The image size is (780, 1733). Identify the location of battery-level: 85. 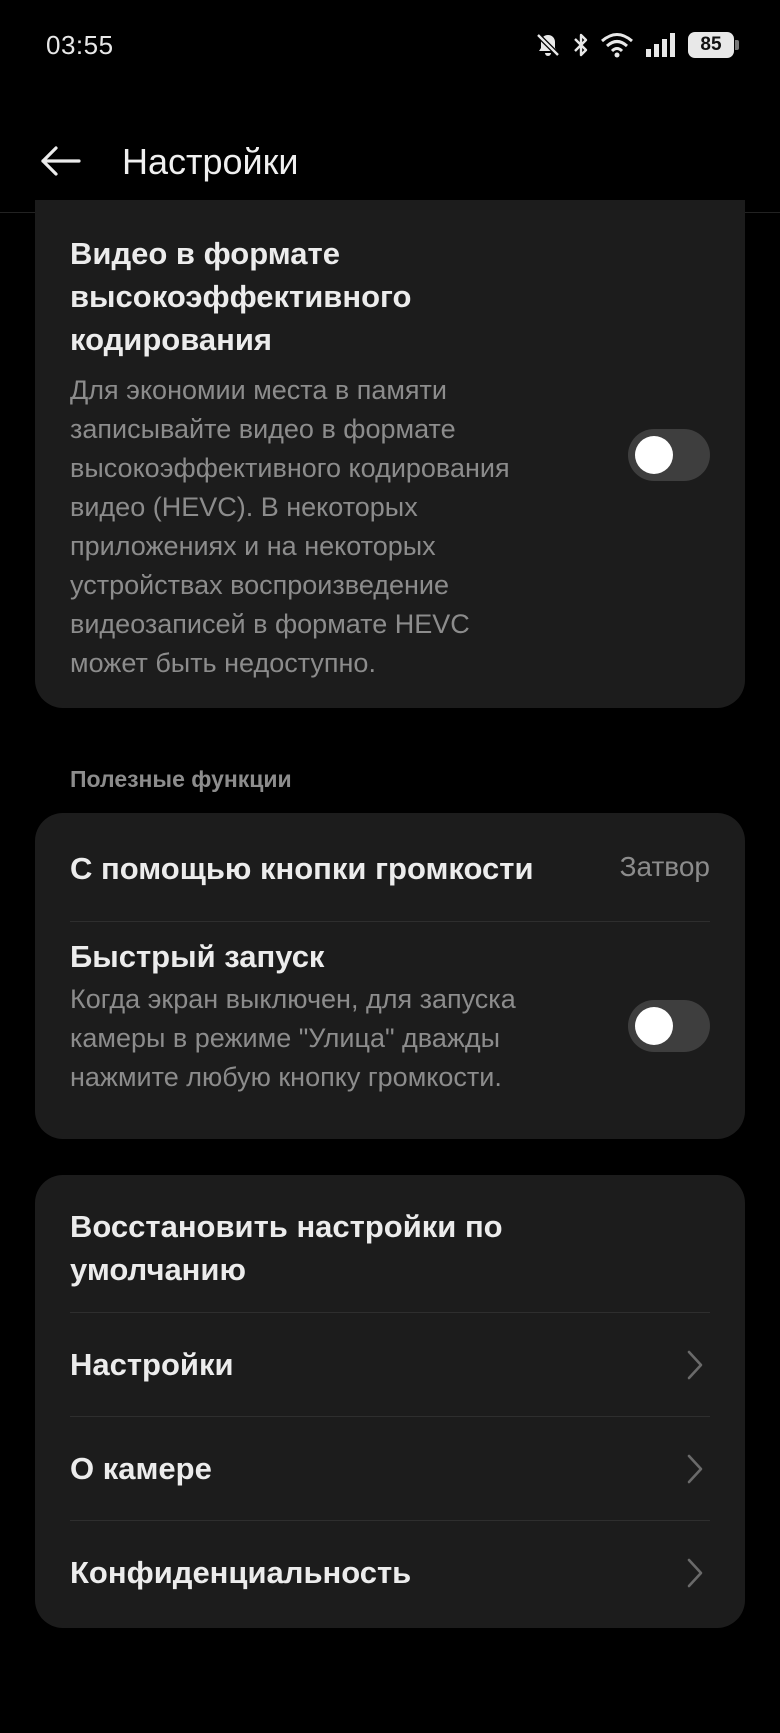
(711, 44).